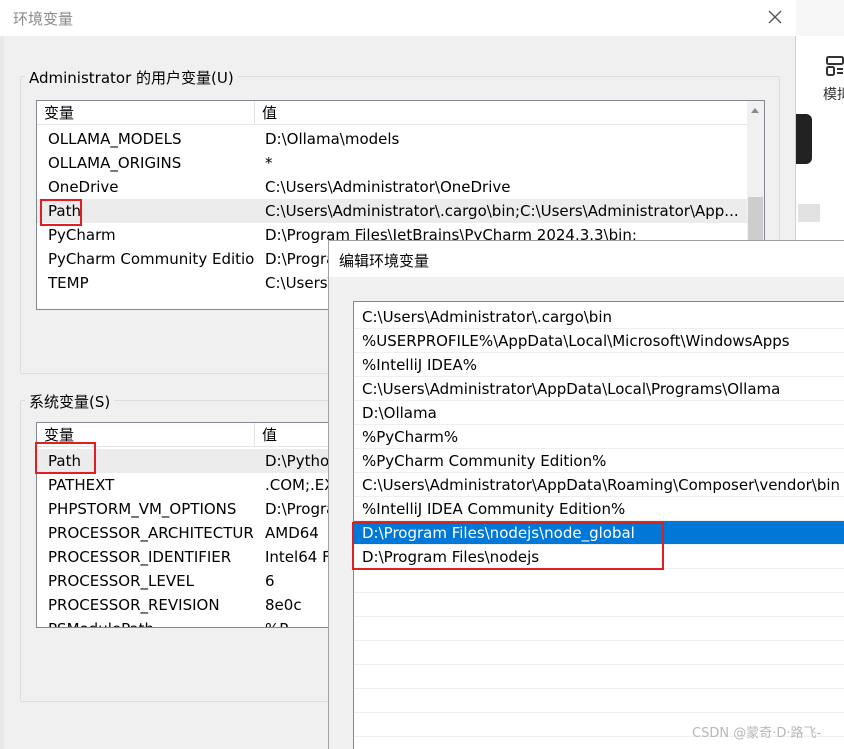 Image resolution: width=844 pixels, height=749 pixels. What do you see at coordinates (134, 605) in the screenshot?
I see `variable-name-cell: PROCESSOR_REVISION` at bounding box center [134, 605].